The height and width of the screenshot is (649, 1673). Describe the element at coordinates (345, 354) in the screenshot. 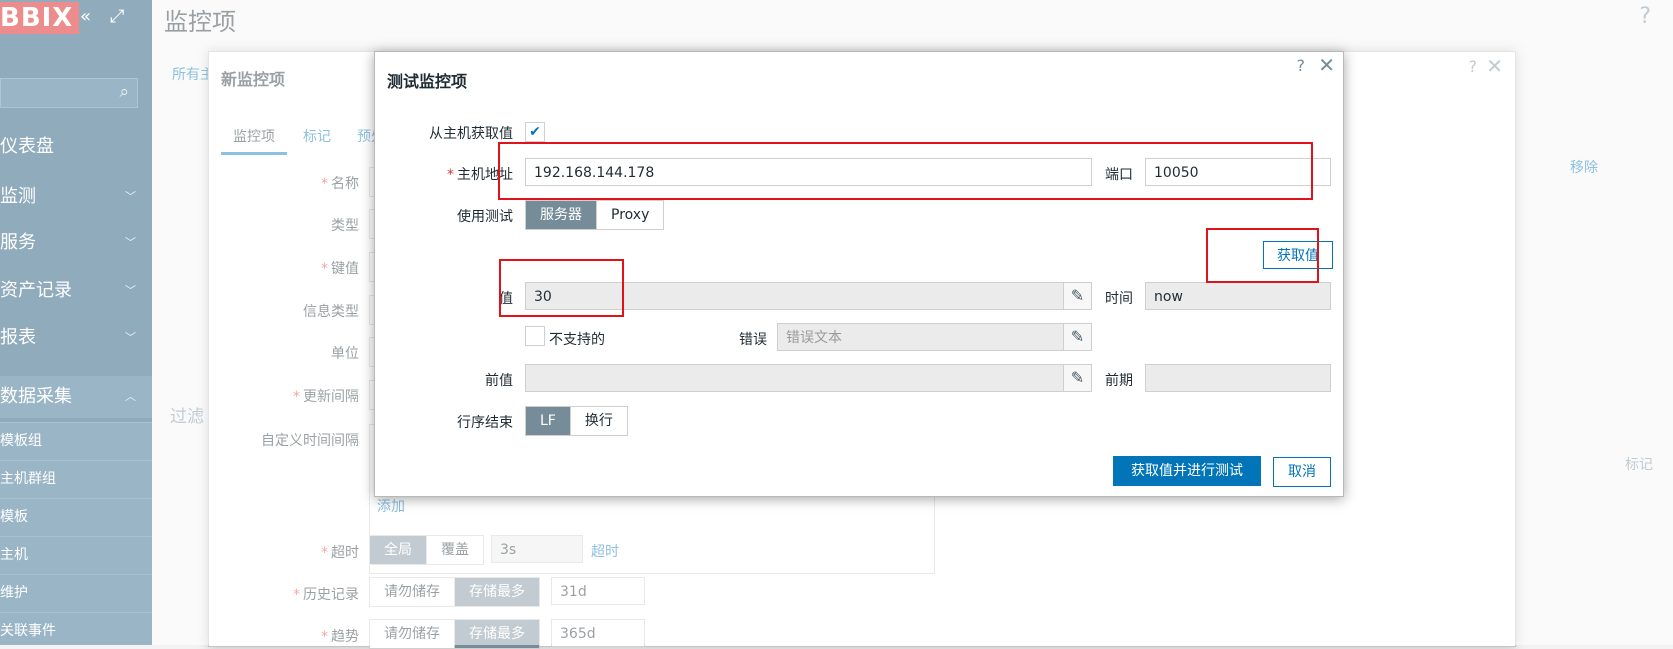

I see `units-label: 单位` at that location.